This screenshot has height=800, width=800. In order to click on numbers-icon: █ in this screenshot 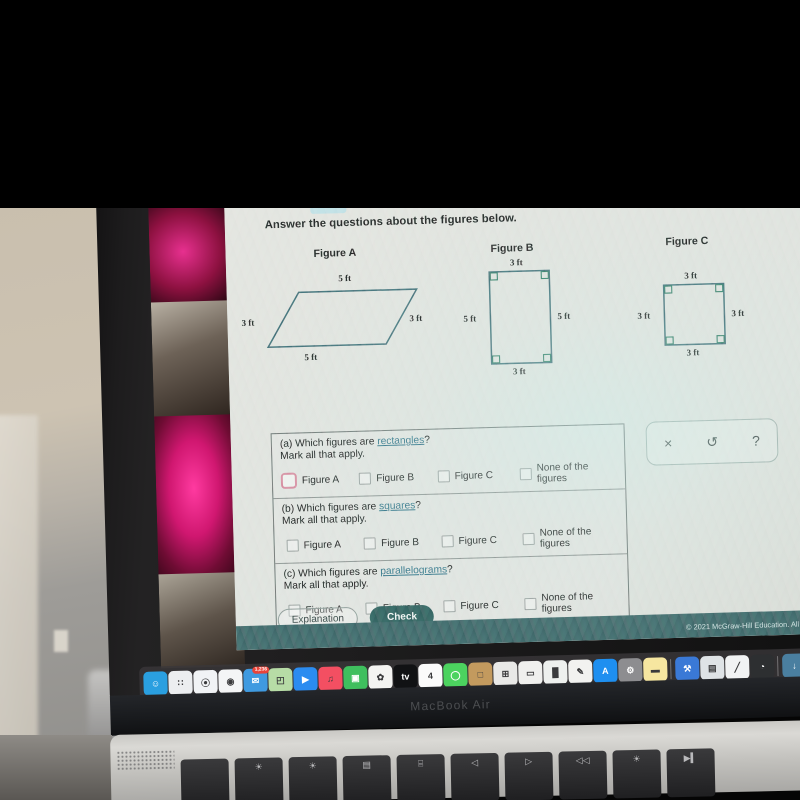, I will do `click(555, 674)`.